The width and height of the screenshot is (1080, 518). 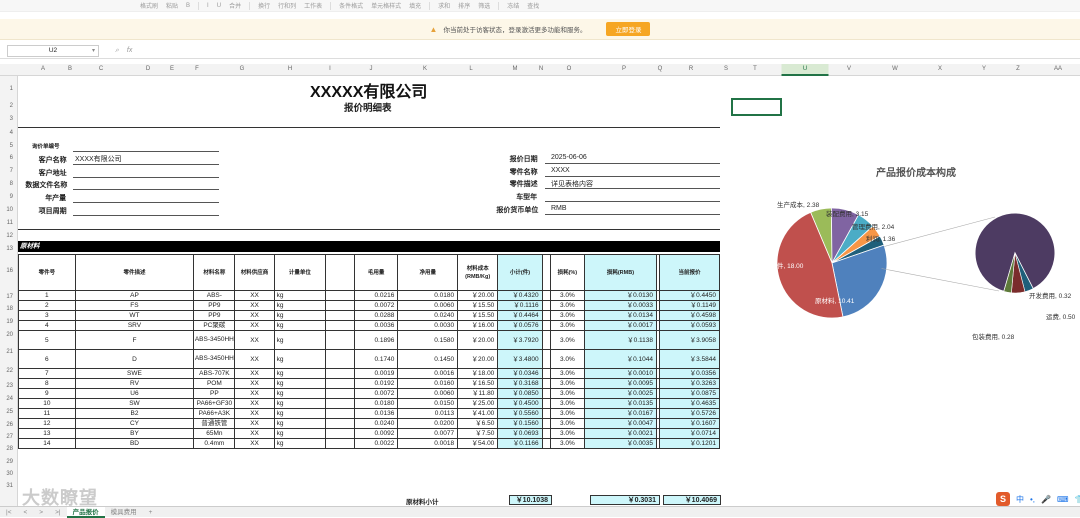 I want to click on table-cell: F, so click(x=134, y=340).